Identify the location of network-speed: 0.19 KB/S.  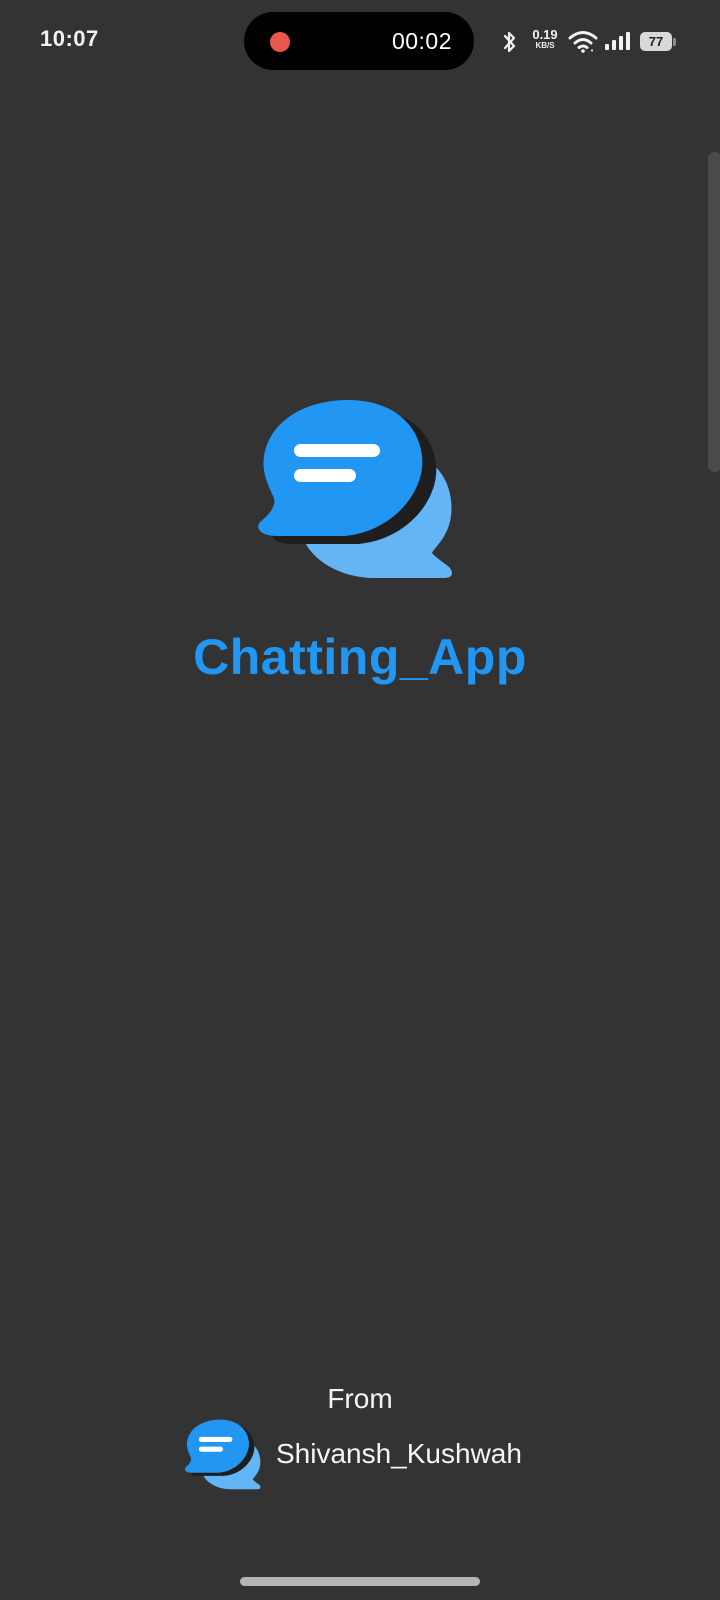
(545, 39).